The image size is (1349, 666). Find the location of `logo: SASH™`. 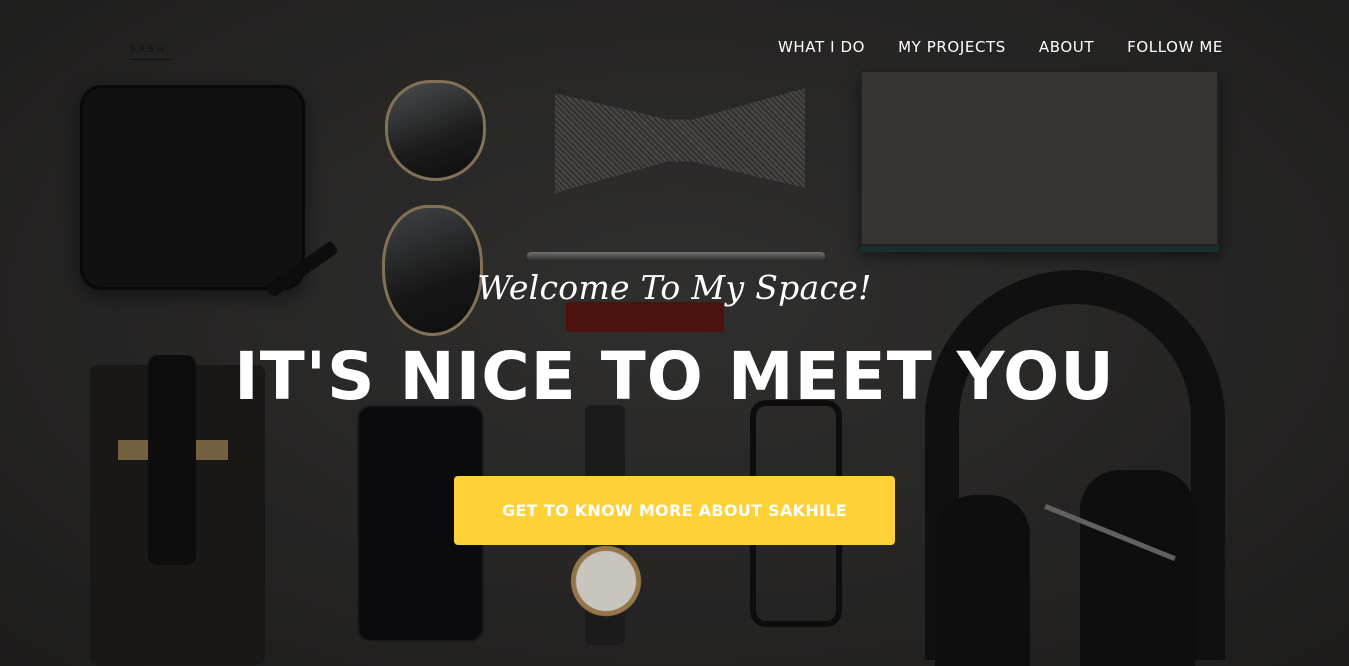

logo: SASH™ is located at coordinates (151, 52).